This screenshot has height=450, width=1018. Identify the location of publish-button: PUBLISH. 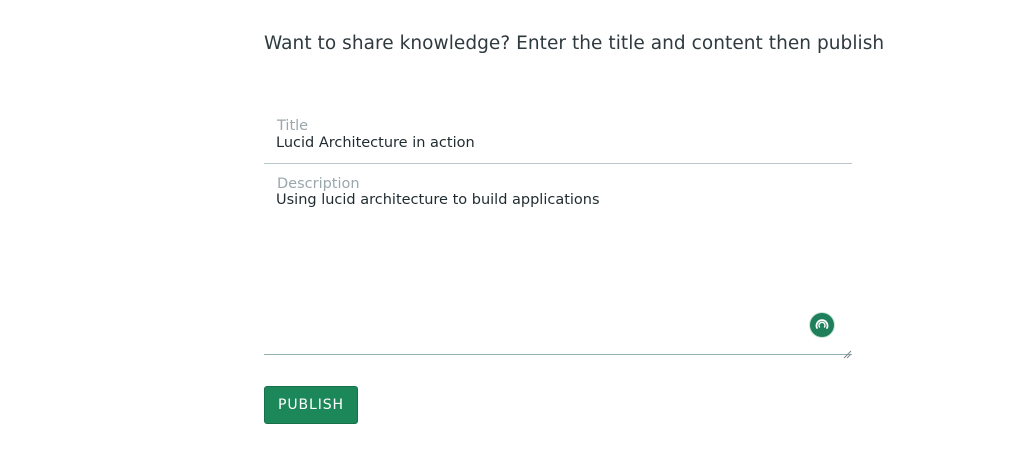
(311, 405).